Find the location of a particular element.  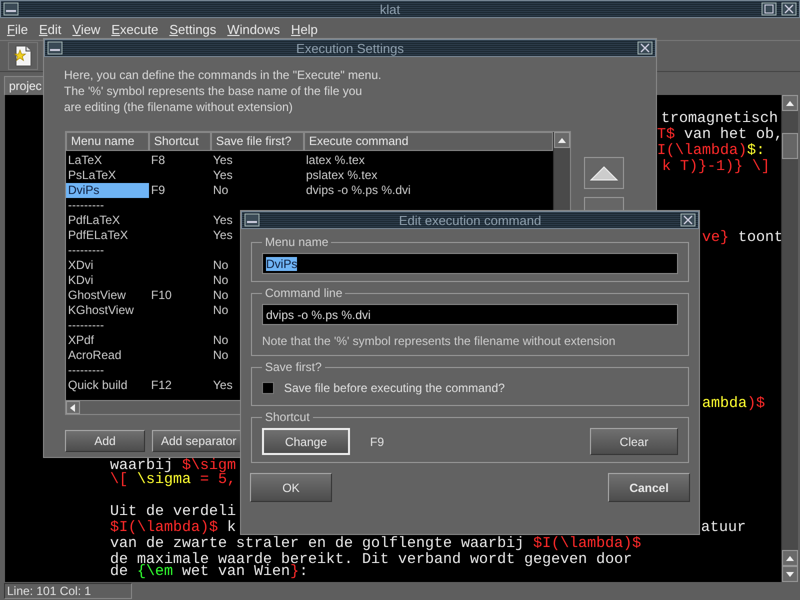

table-cell: Quick build is located at coordinates (107, 385).